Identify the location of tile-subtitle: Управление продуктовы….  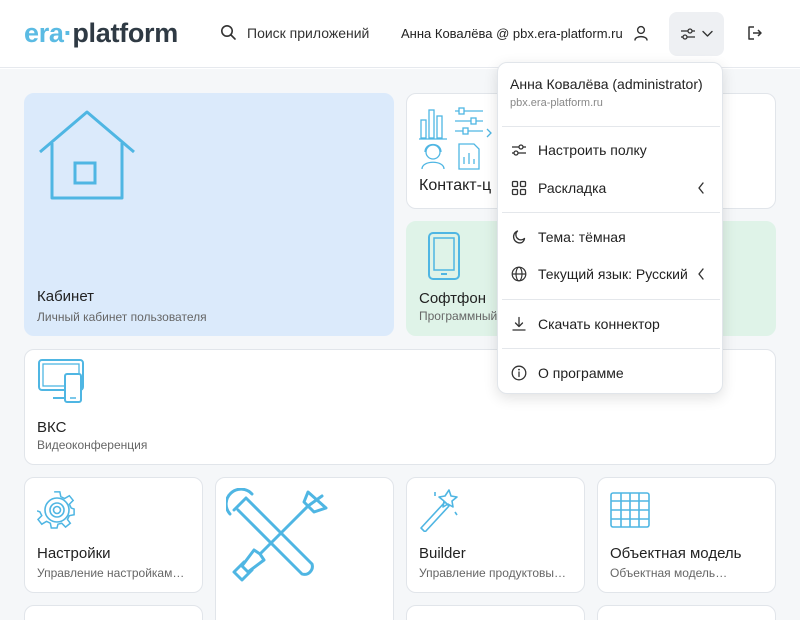
(493, 573).